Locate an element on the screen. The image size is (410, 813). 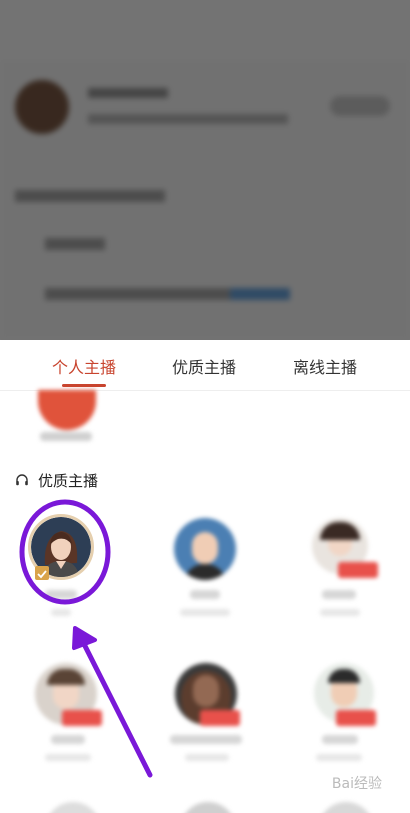
arrow-line is located at coordinates (116, 707).